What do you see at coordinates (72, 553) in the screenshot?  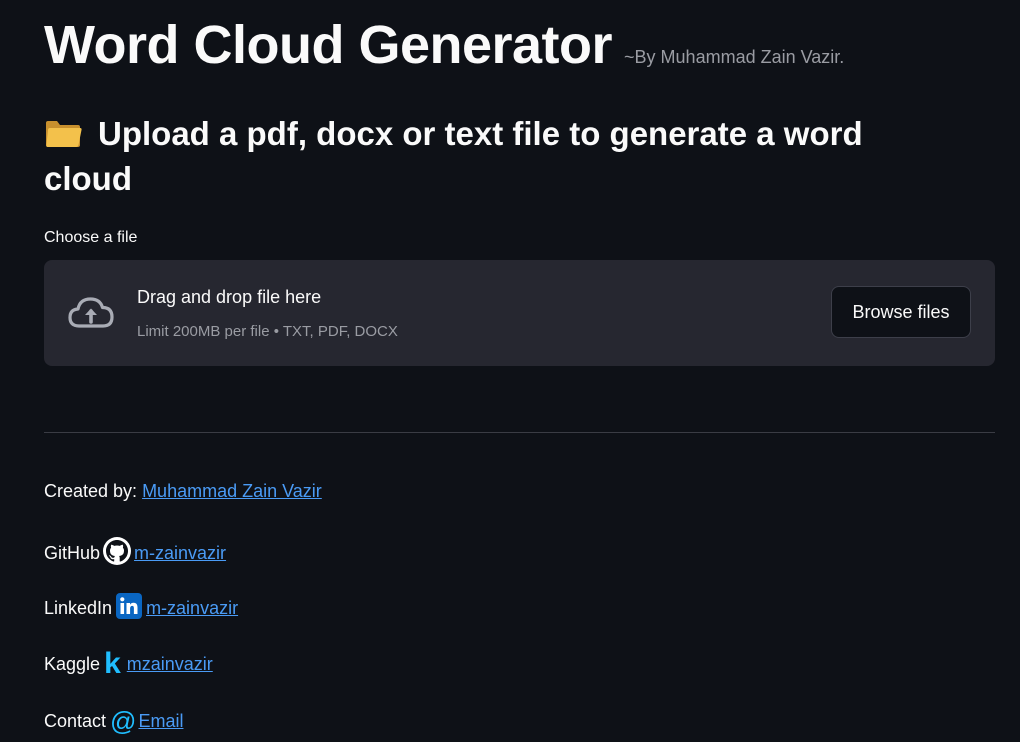 I see `github-label: GitHub` at bounding box center [72, 553].